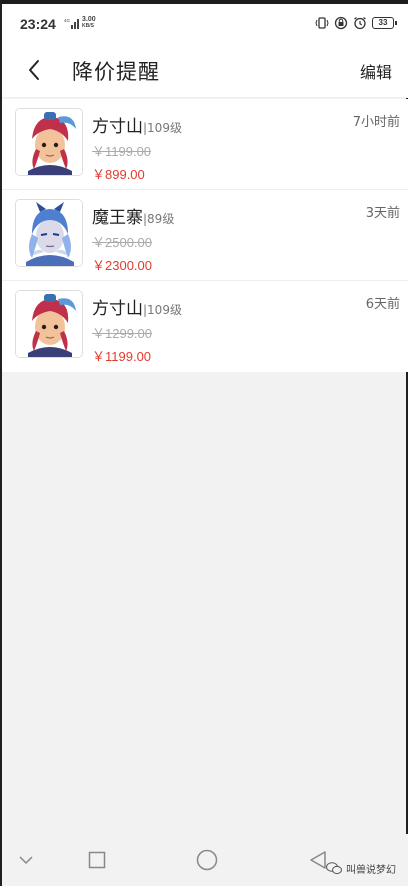 Image resolution: width=408 pixels, height=886 pixels. I want to click on home-icon, so click(207, 860).